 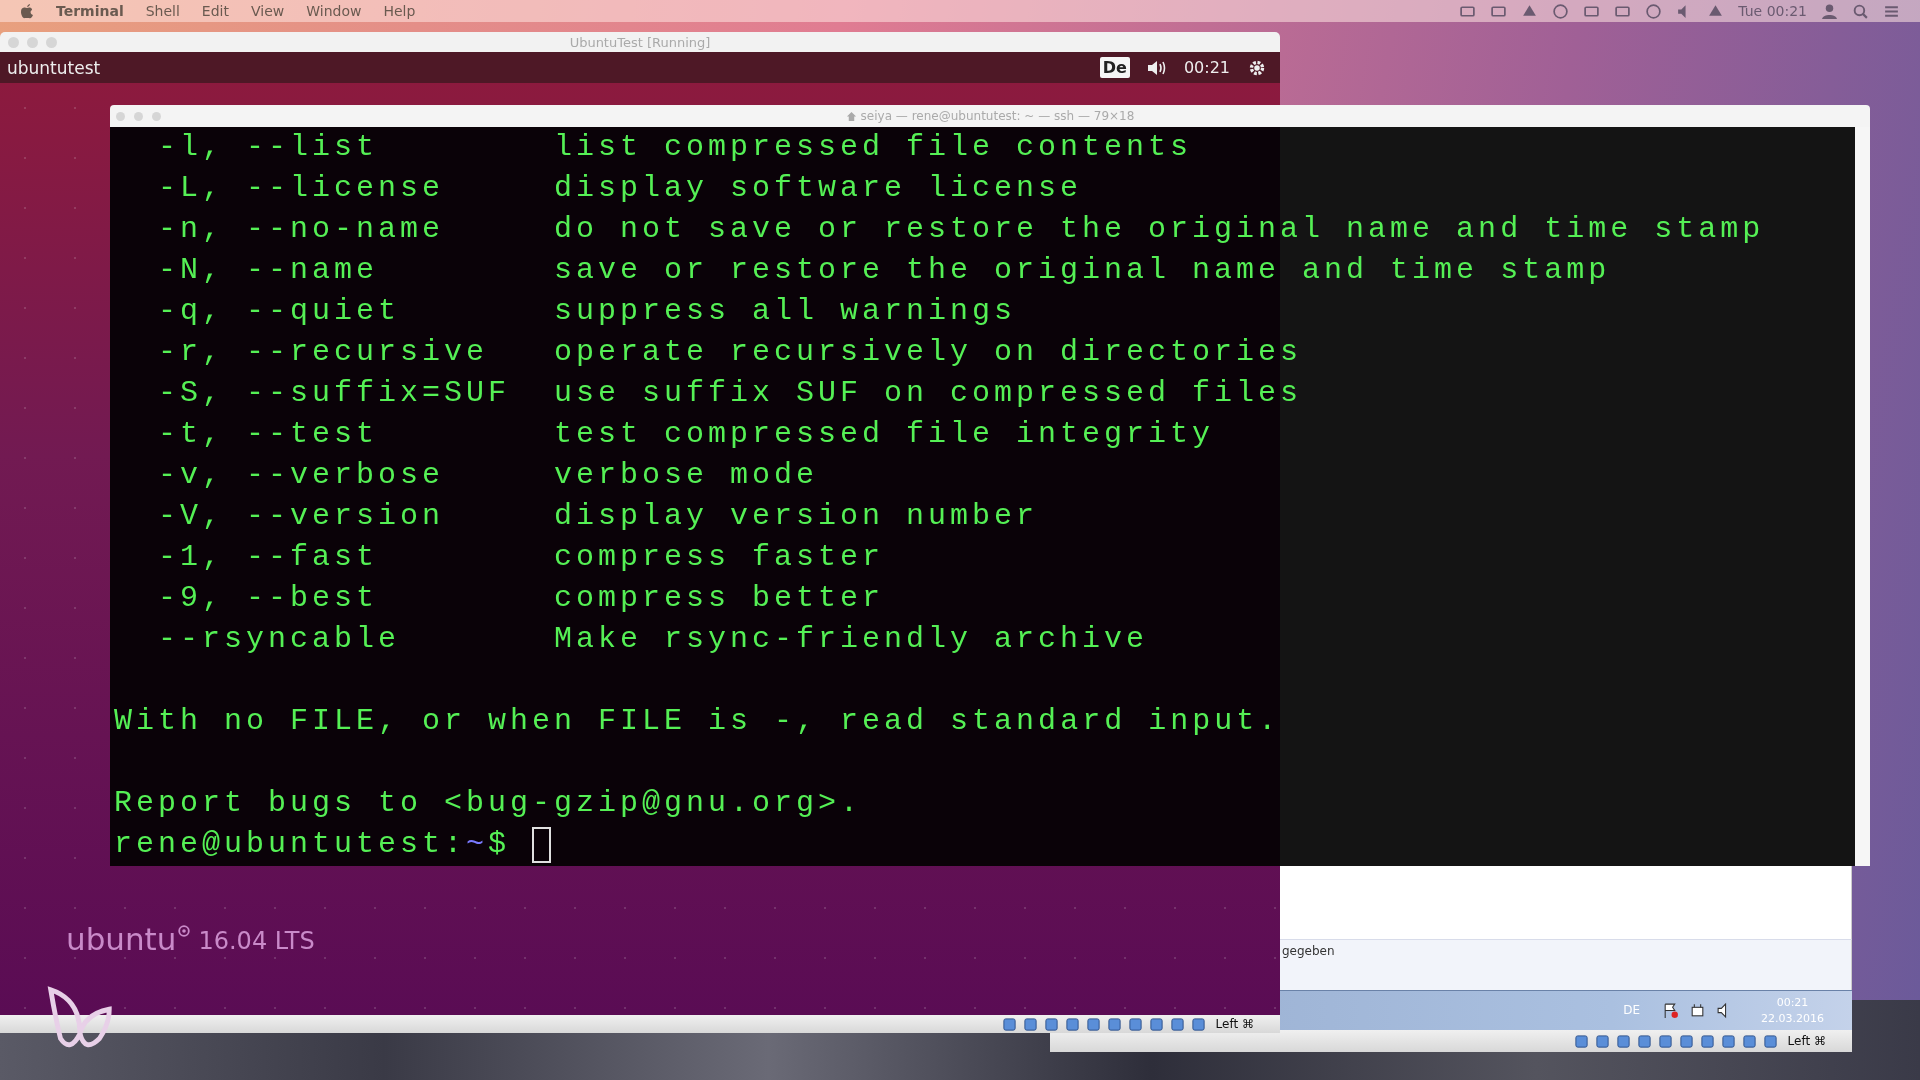 I want to click on option-label: -v, --verbose, so click(x=301, y=475).